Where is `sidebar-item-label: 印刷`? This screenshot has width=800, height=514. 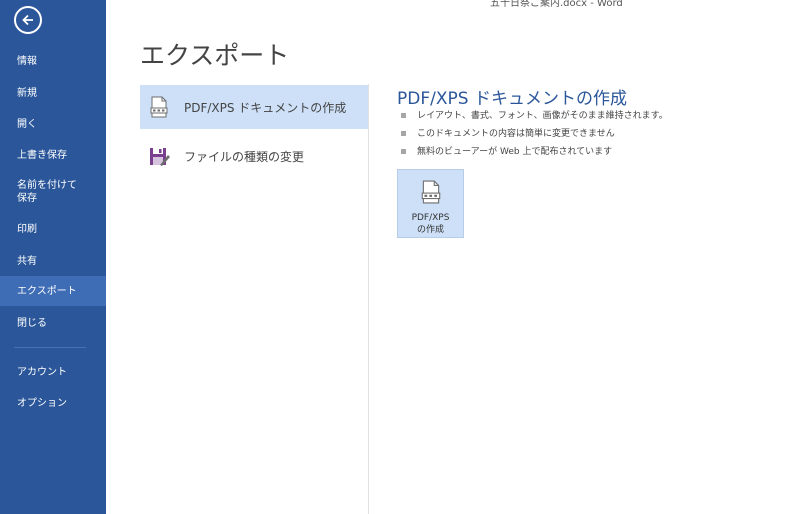 sidebar-item-label: 印刷 is located at coordinates (27, 229).